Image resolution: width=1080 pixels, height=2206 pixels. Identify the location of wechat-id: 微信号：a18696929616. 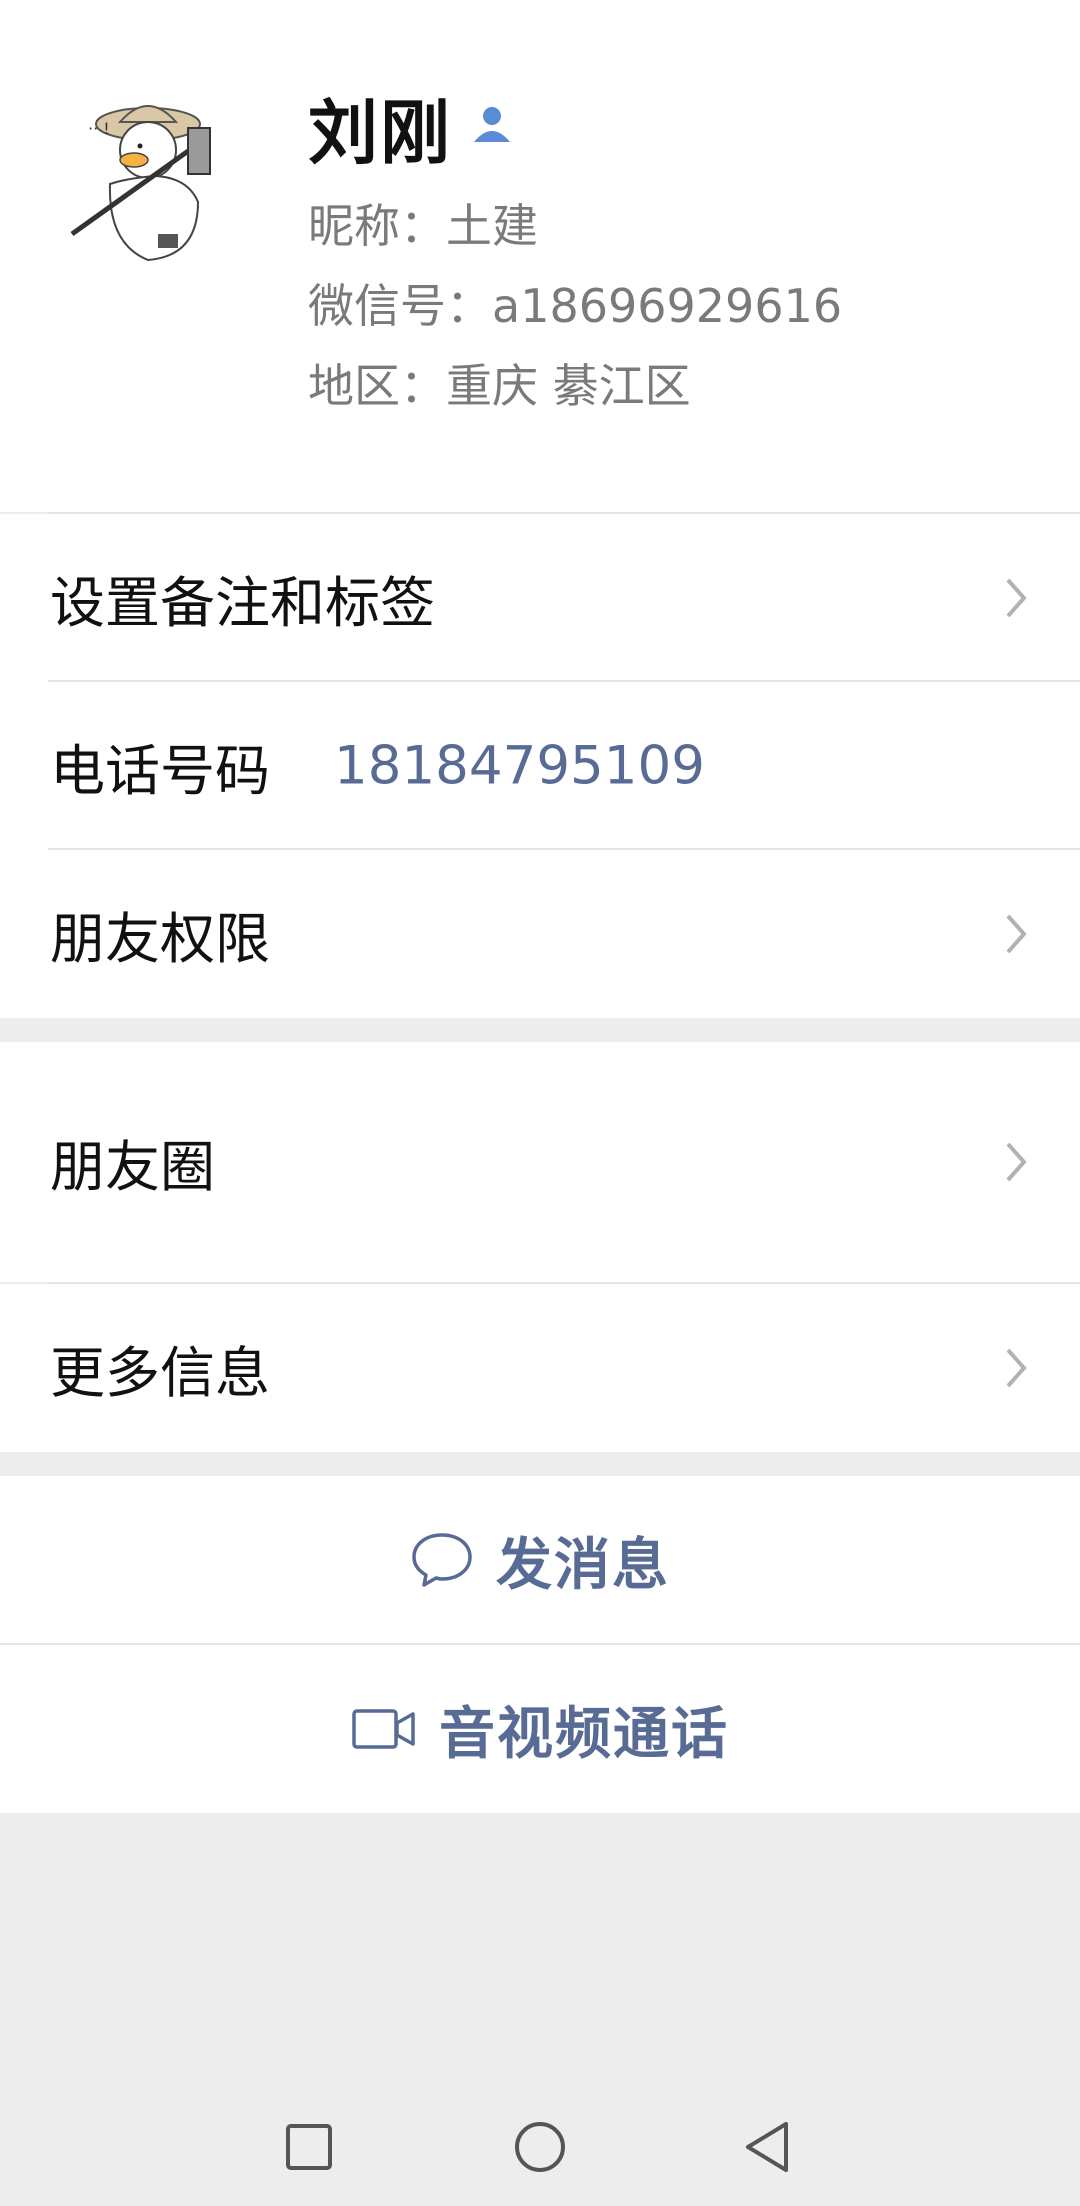
(575, 306).